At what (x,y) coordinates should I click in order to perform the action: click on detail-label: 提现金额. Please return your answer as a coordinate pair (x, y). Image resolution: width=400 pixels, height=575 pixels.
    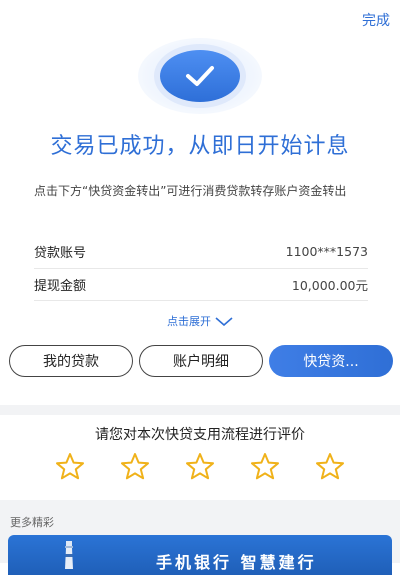
    Looking at the image, I should click on (60, 286).